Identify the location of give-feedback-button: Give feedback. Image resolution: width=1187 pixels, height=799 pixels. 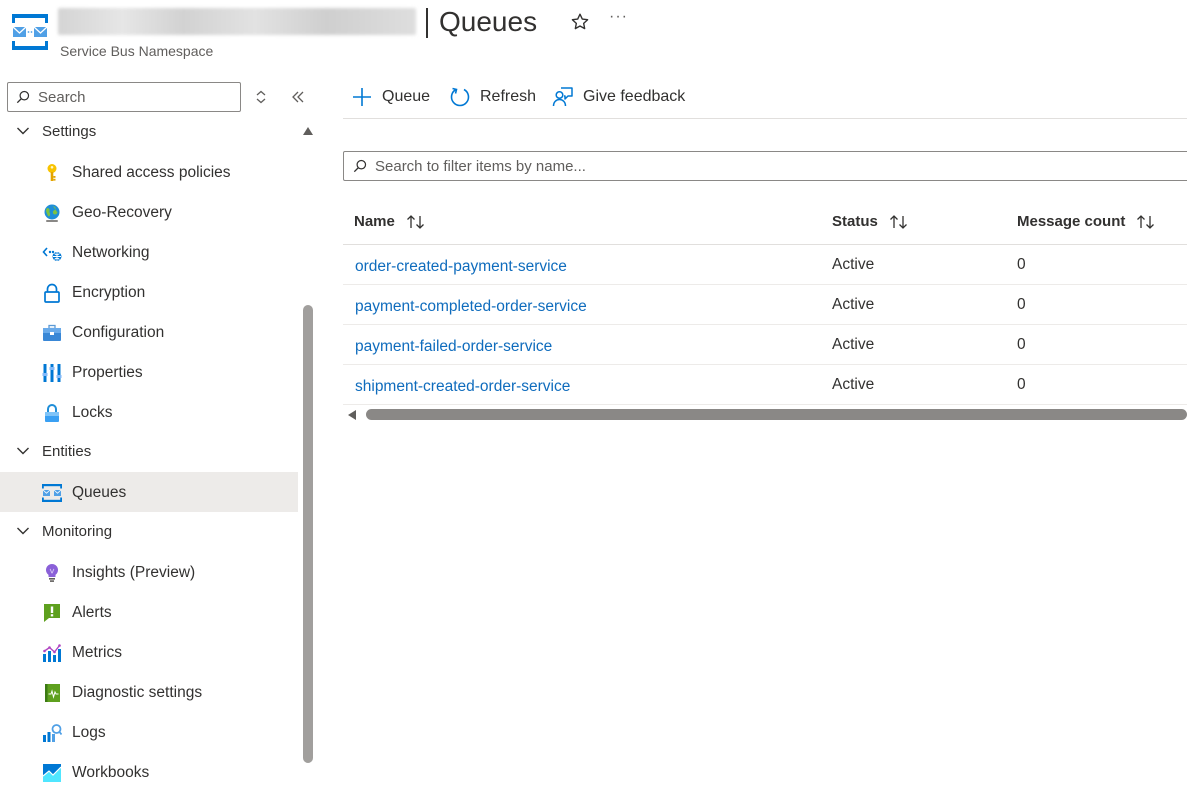
(618, 97).